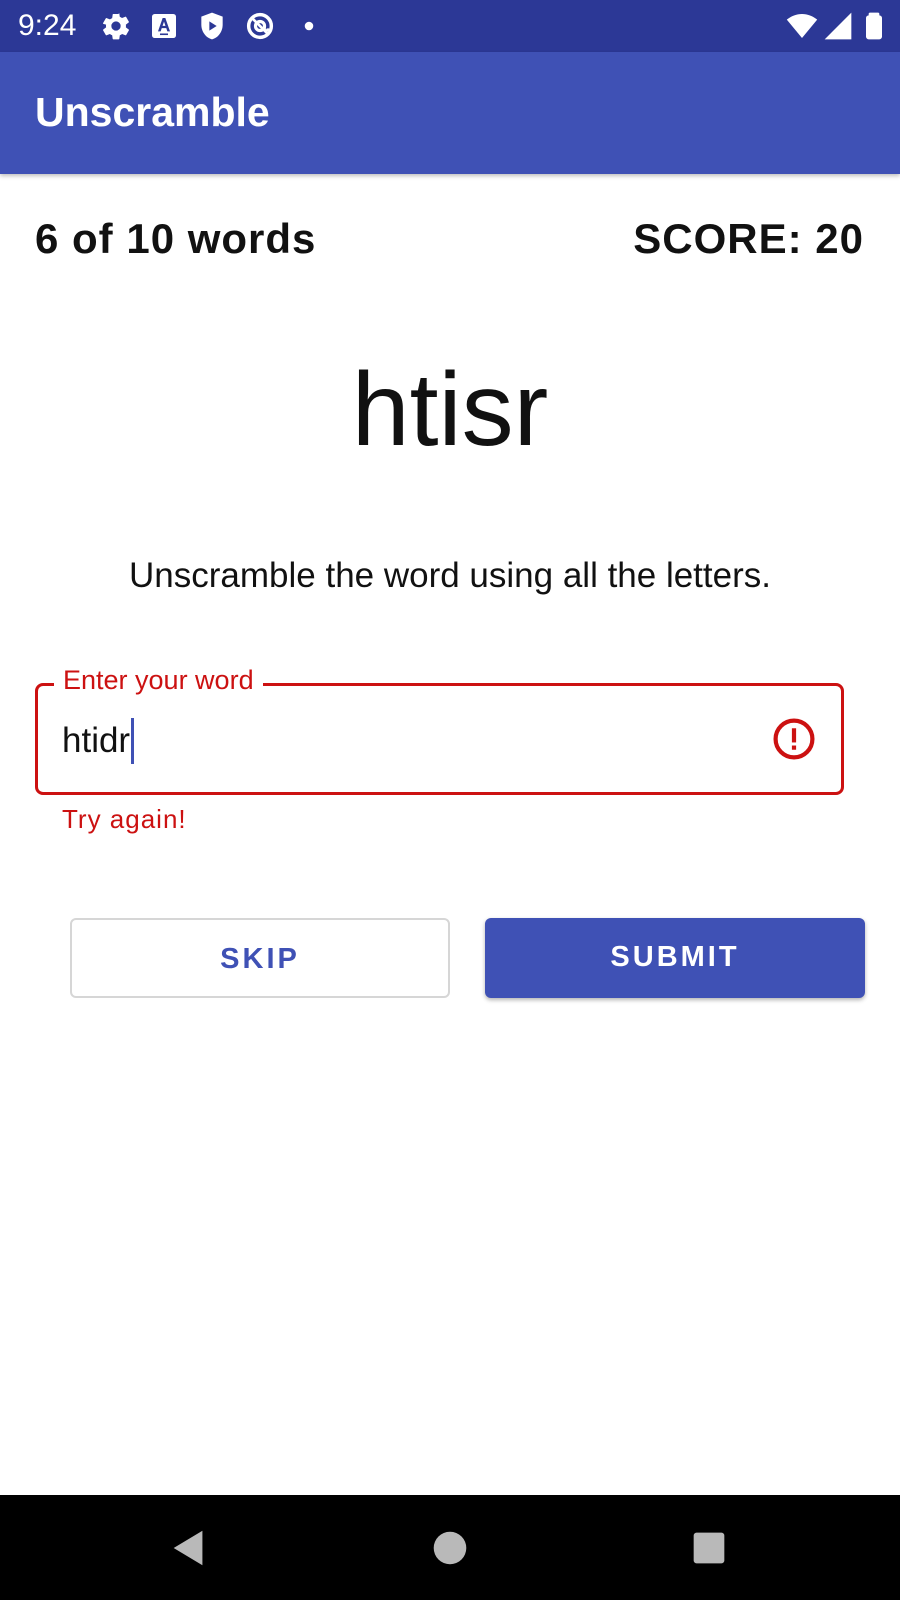 This screenshot has width=900, height=1600. What do you see at coordinates (47, 25) in the screenshot?
I see `status-time: 9:24` at bounding box center [47, 25].